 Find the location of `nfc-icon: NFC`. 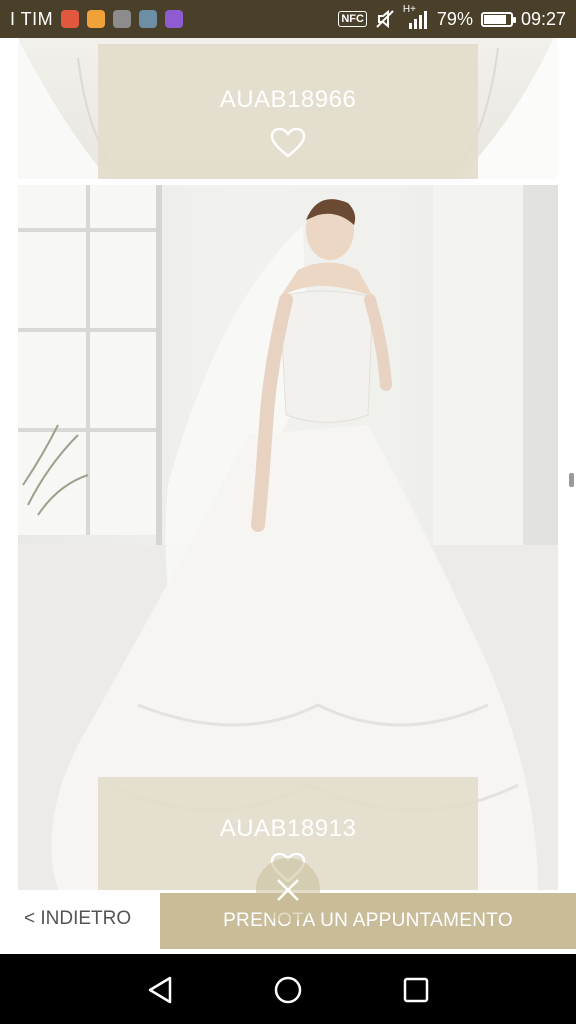

nfc-icon: NFC is located at coordinates (352, 19).